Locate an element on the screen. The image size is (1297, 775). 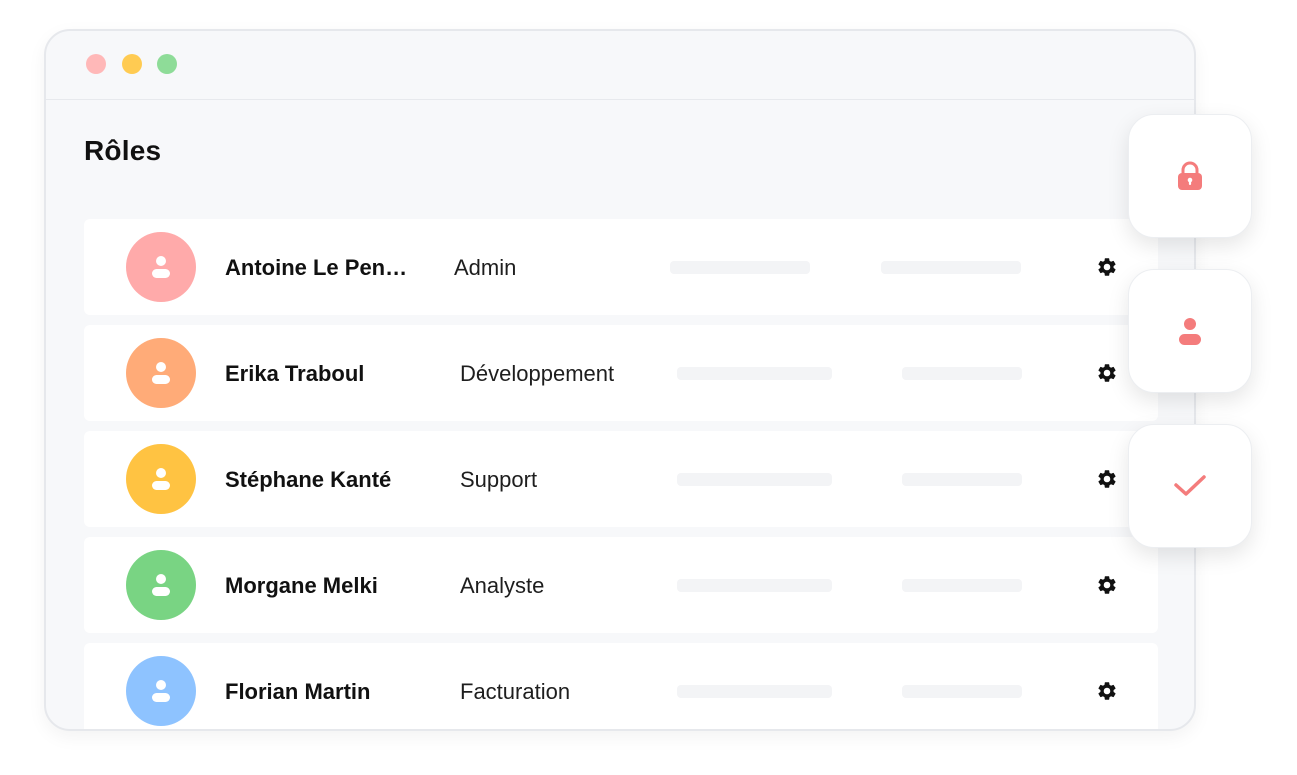
user-role: Facturation is located at coordinates (515, 691).